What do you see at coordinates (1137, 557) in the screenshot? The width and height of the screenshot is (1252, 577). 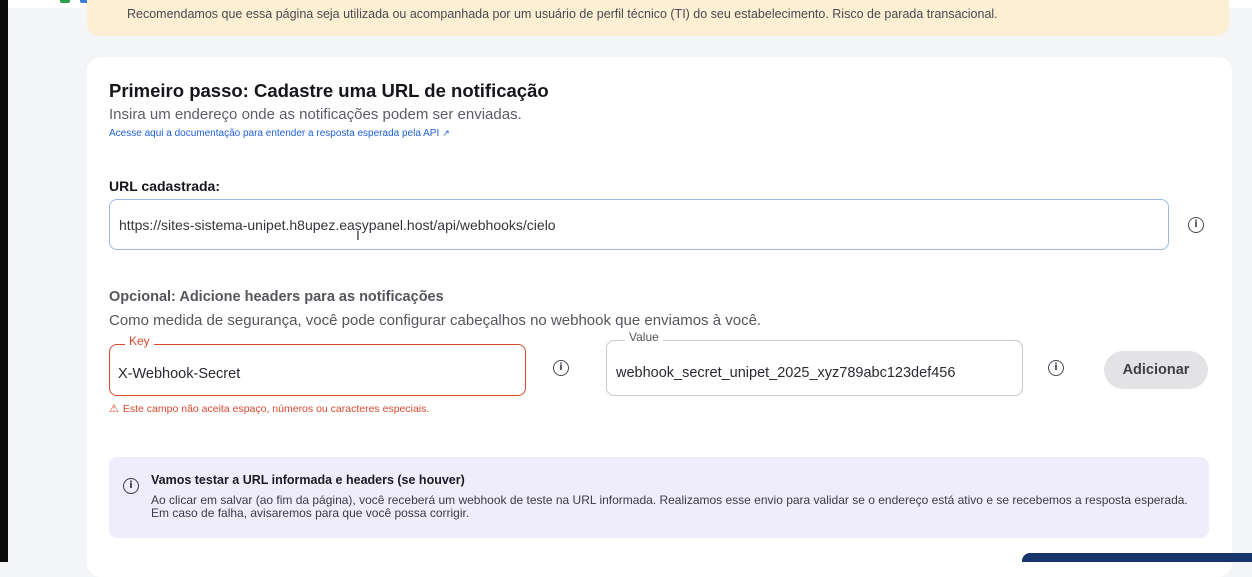 I see `save-button-edge` at bounding box center [1137, 557].